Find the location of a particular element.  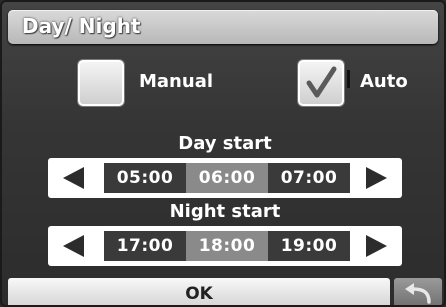

title-bar: Day/ Night is located at coordinates (223, 27).